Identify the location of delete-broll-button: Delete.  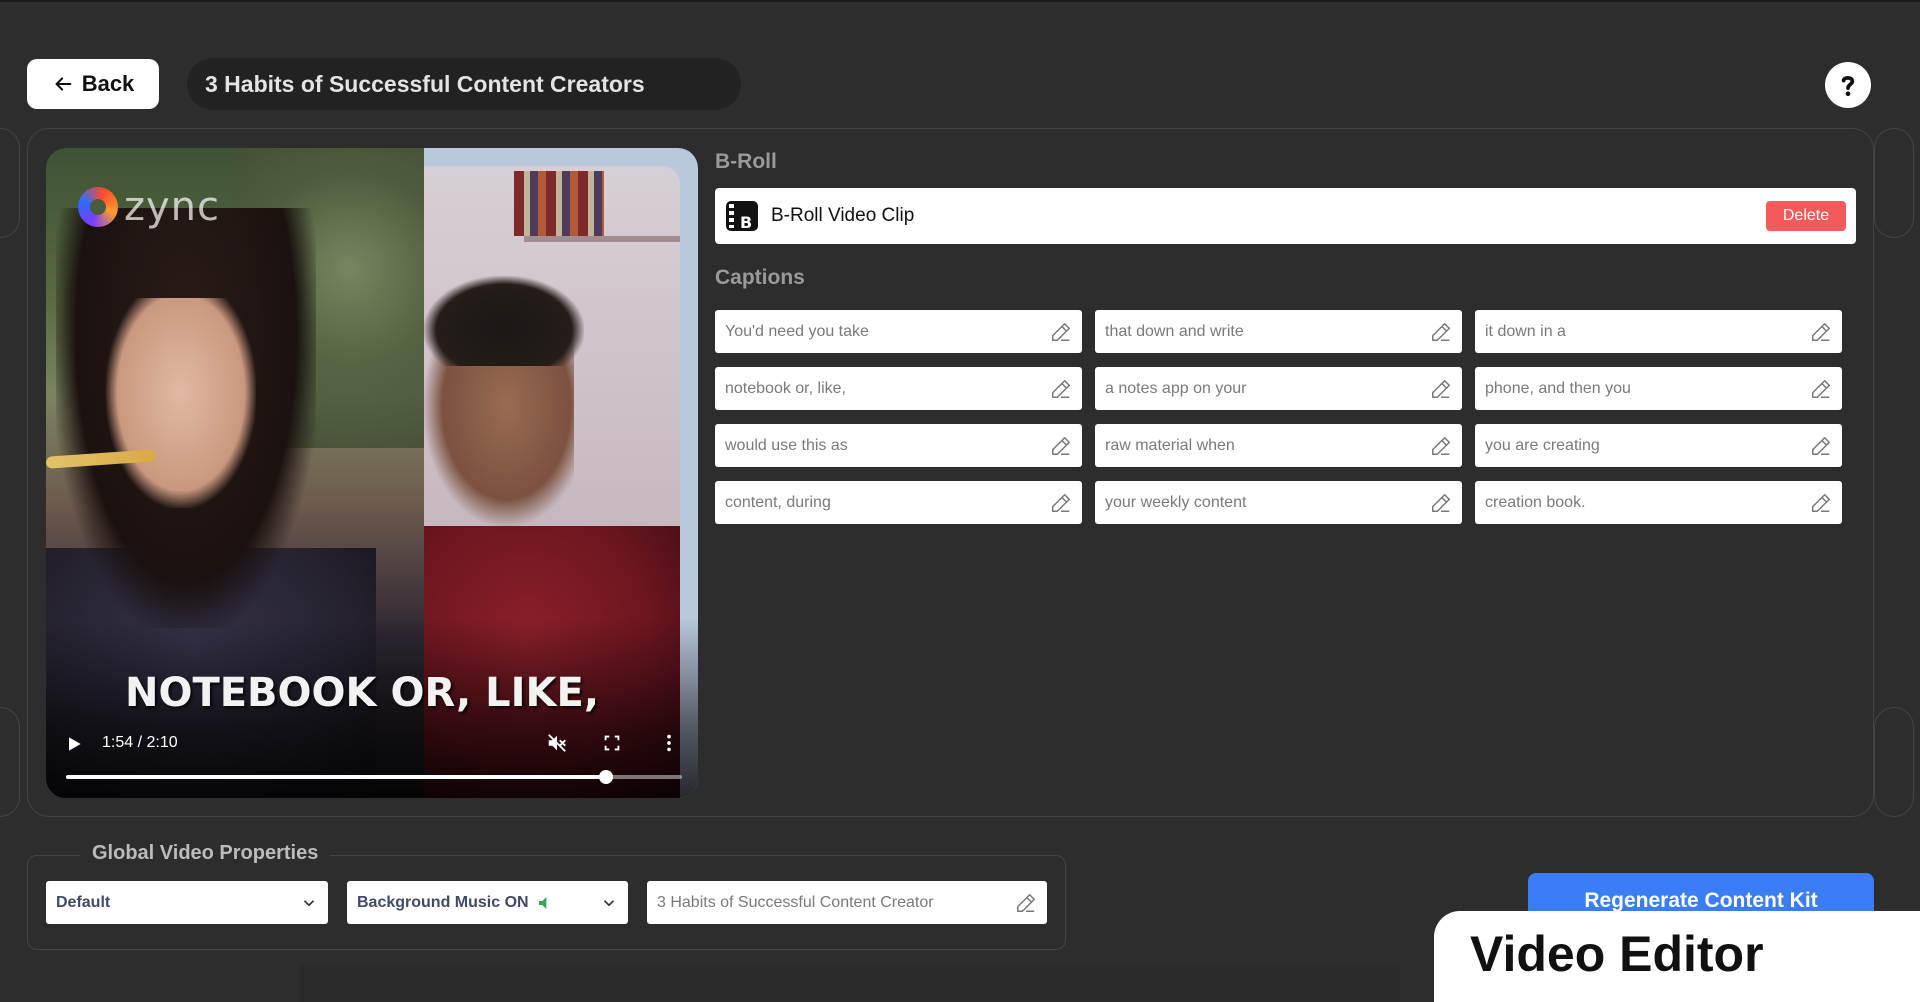
(1806, 216).